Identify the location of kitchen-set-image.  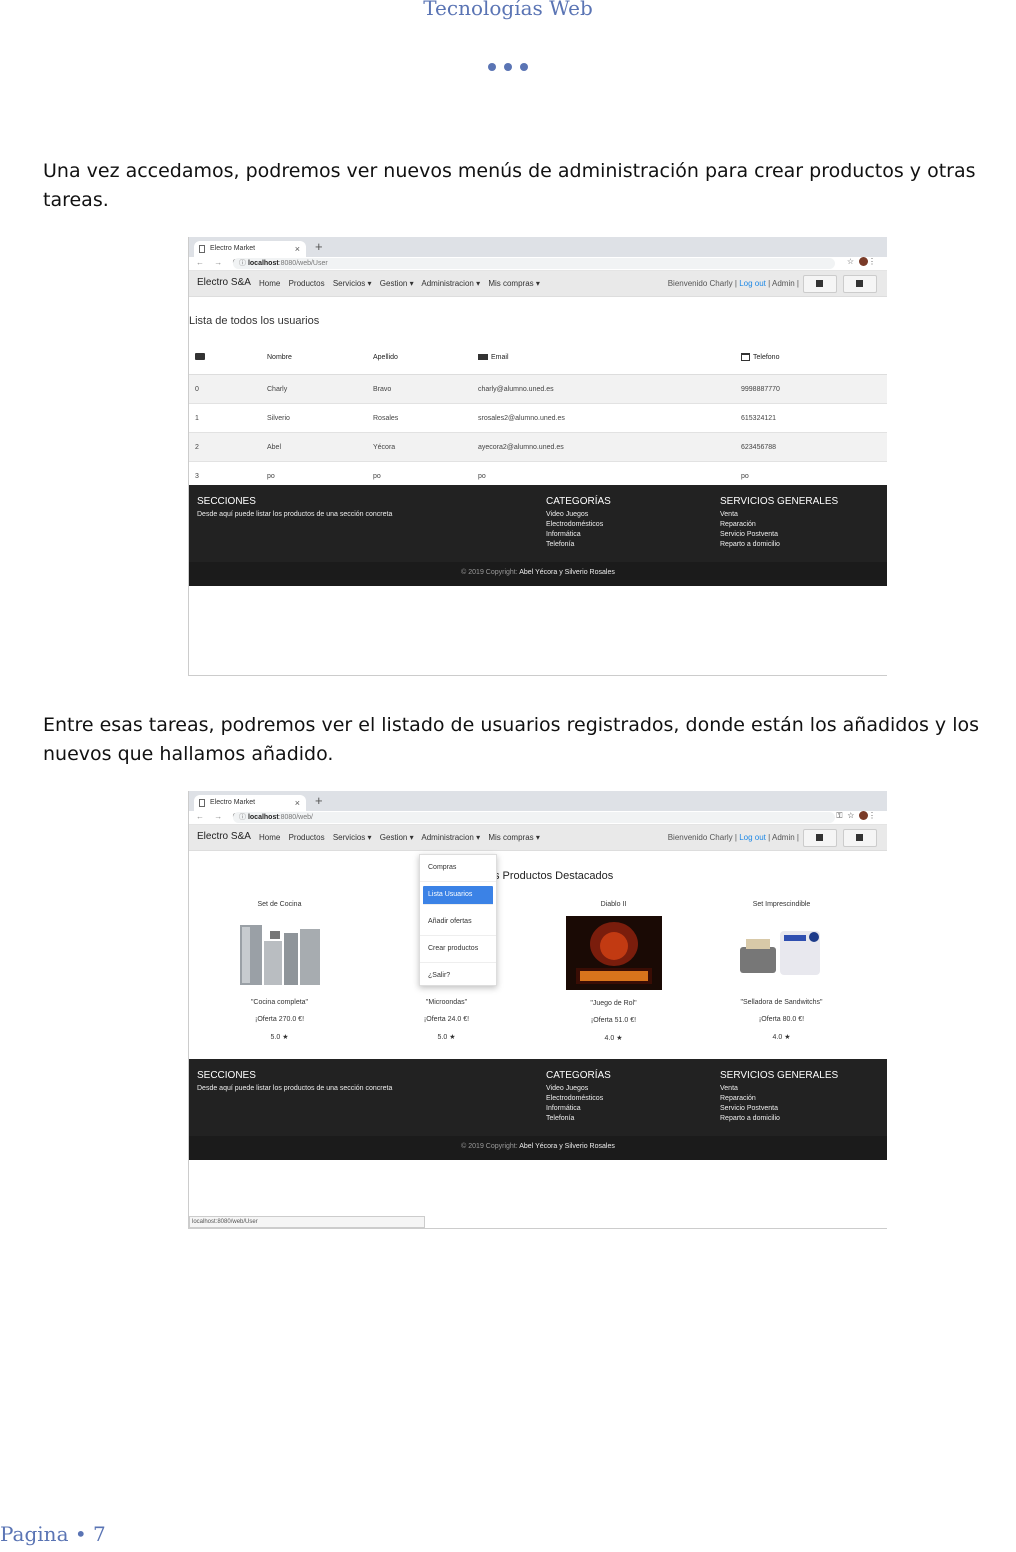
(280, 955).